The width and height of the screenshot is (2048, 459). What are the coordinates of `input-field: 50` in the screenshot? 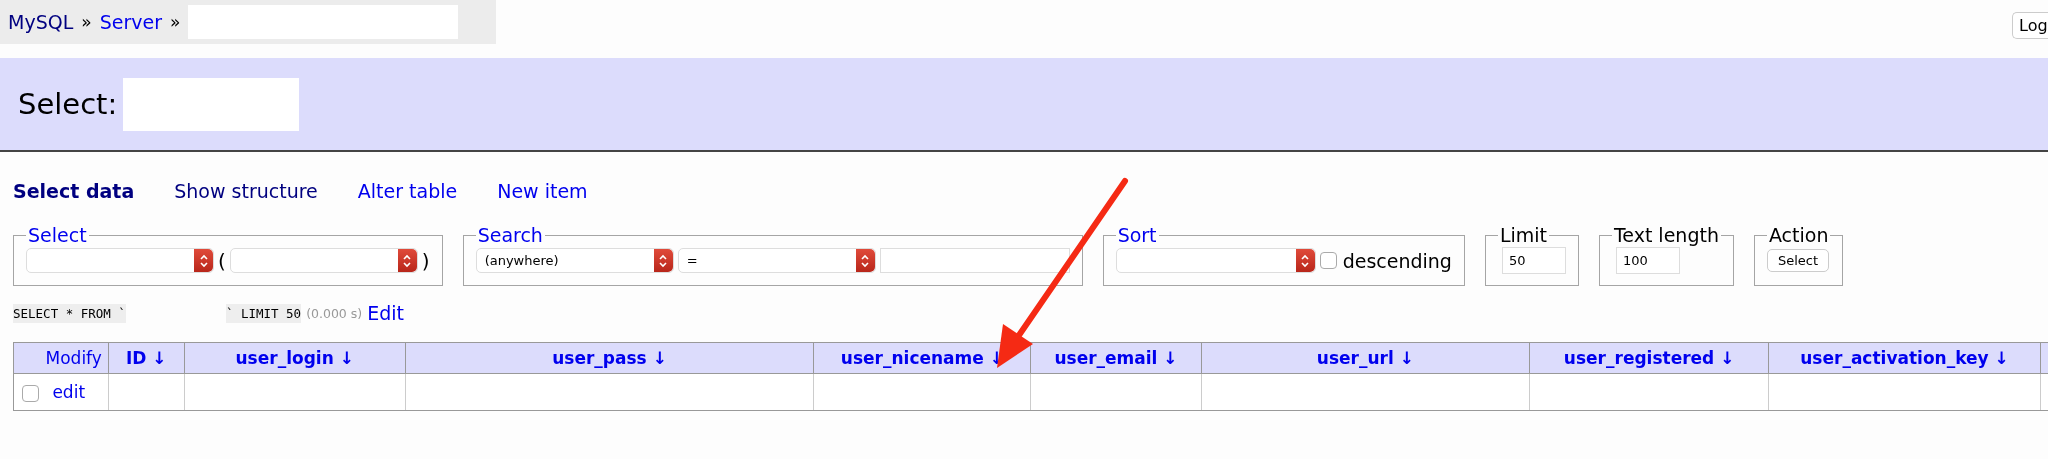 It's located at (1533, 260).